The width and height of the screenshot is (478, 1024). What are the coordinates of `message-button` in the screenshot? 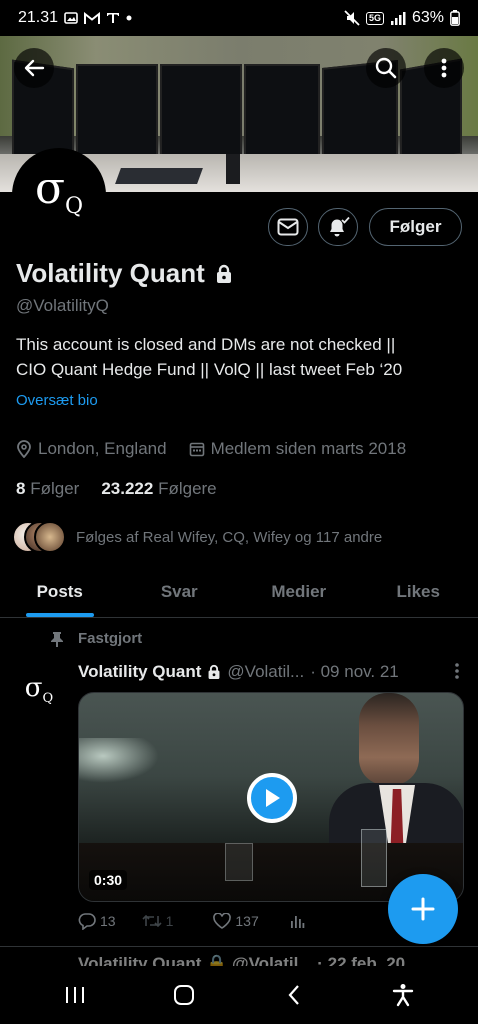 It's located at (288, 227).